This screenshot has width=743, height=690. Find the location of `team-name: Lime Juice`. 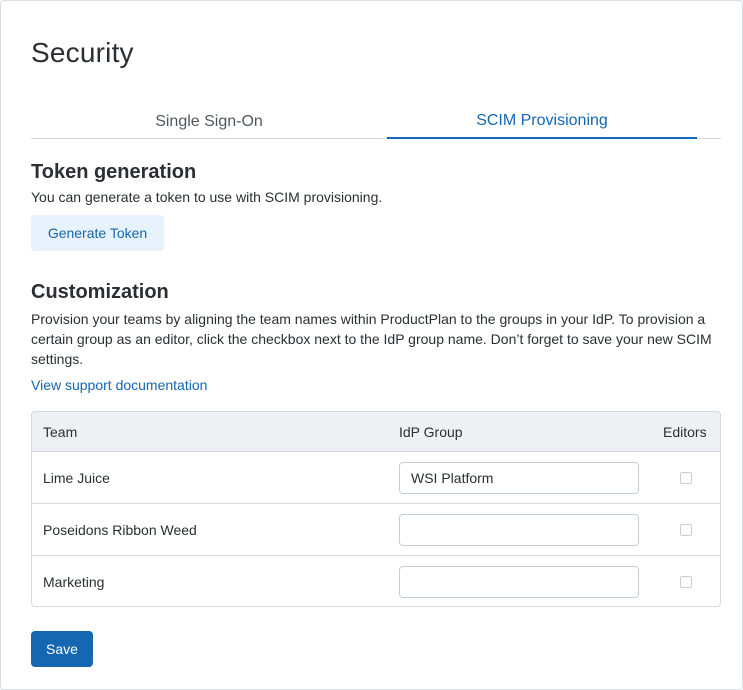

team-name: Lime Juice is located at coordinates (76, 478).